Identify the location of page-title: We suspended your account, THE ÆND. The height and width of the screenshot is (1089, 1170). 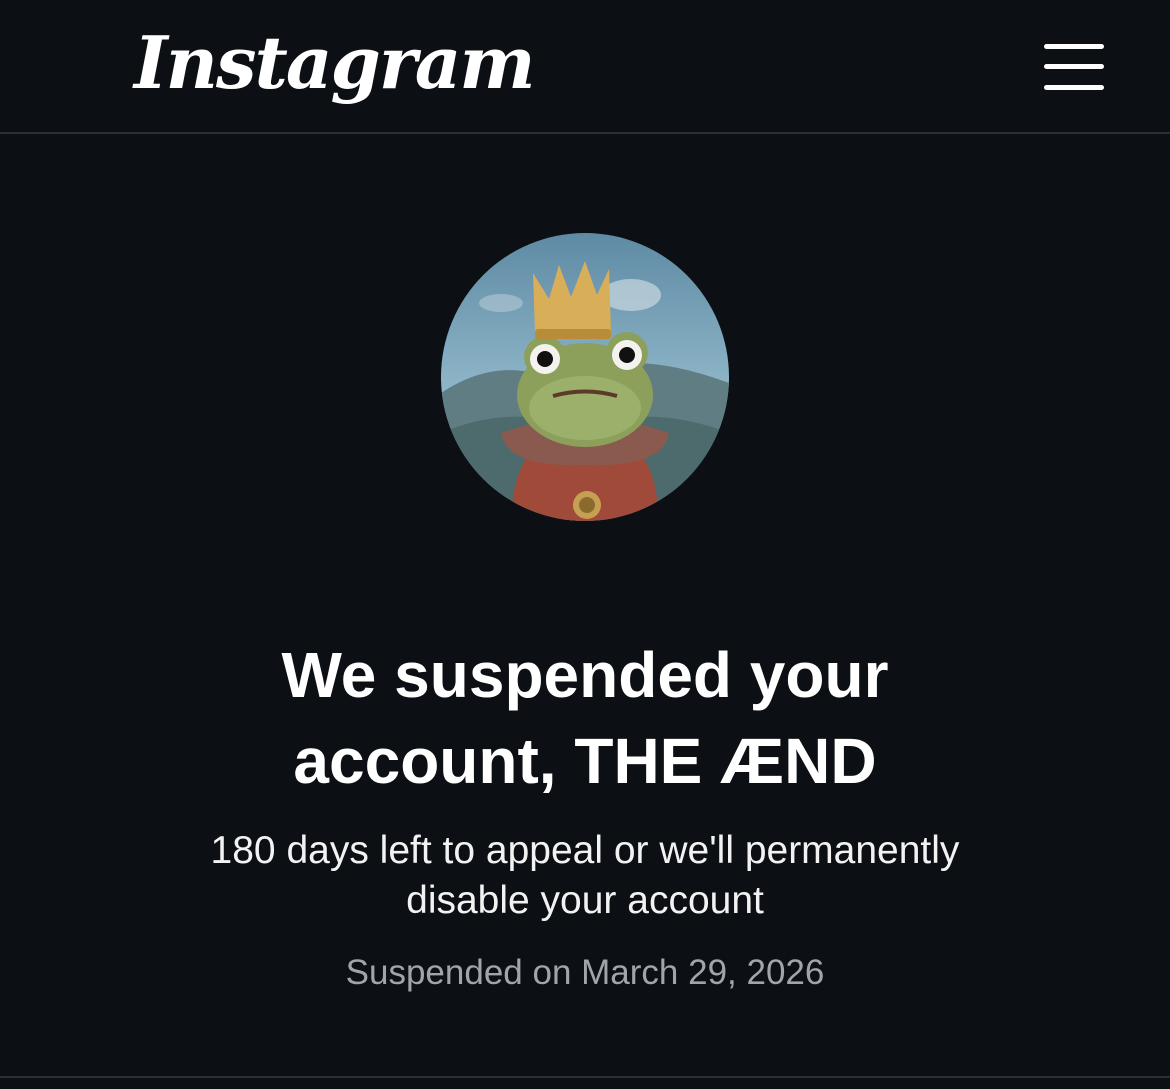
(585, 718).